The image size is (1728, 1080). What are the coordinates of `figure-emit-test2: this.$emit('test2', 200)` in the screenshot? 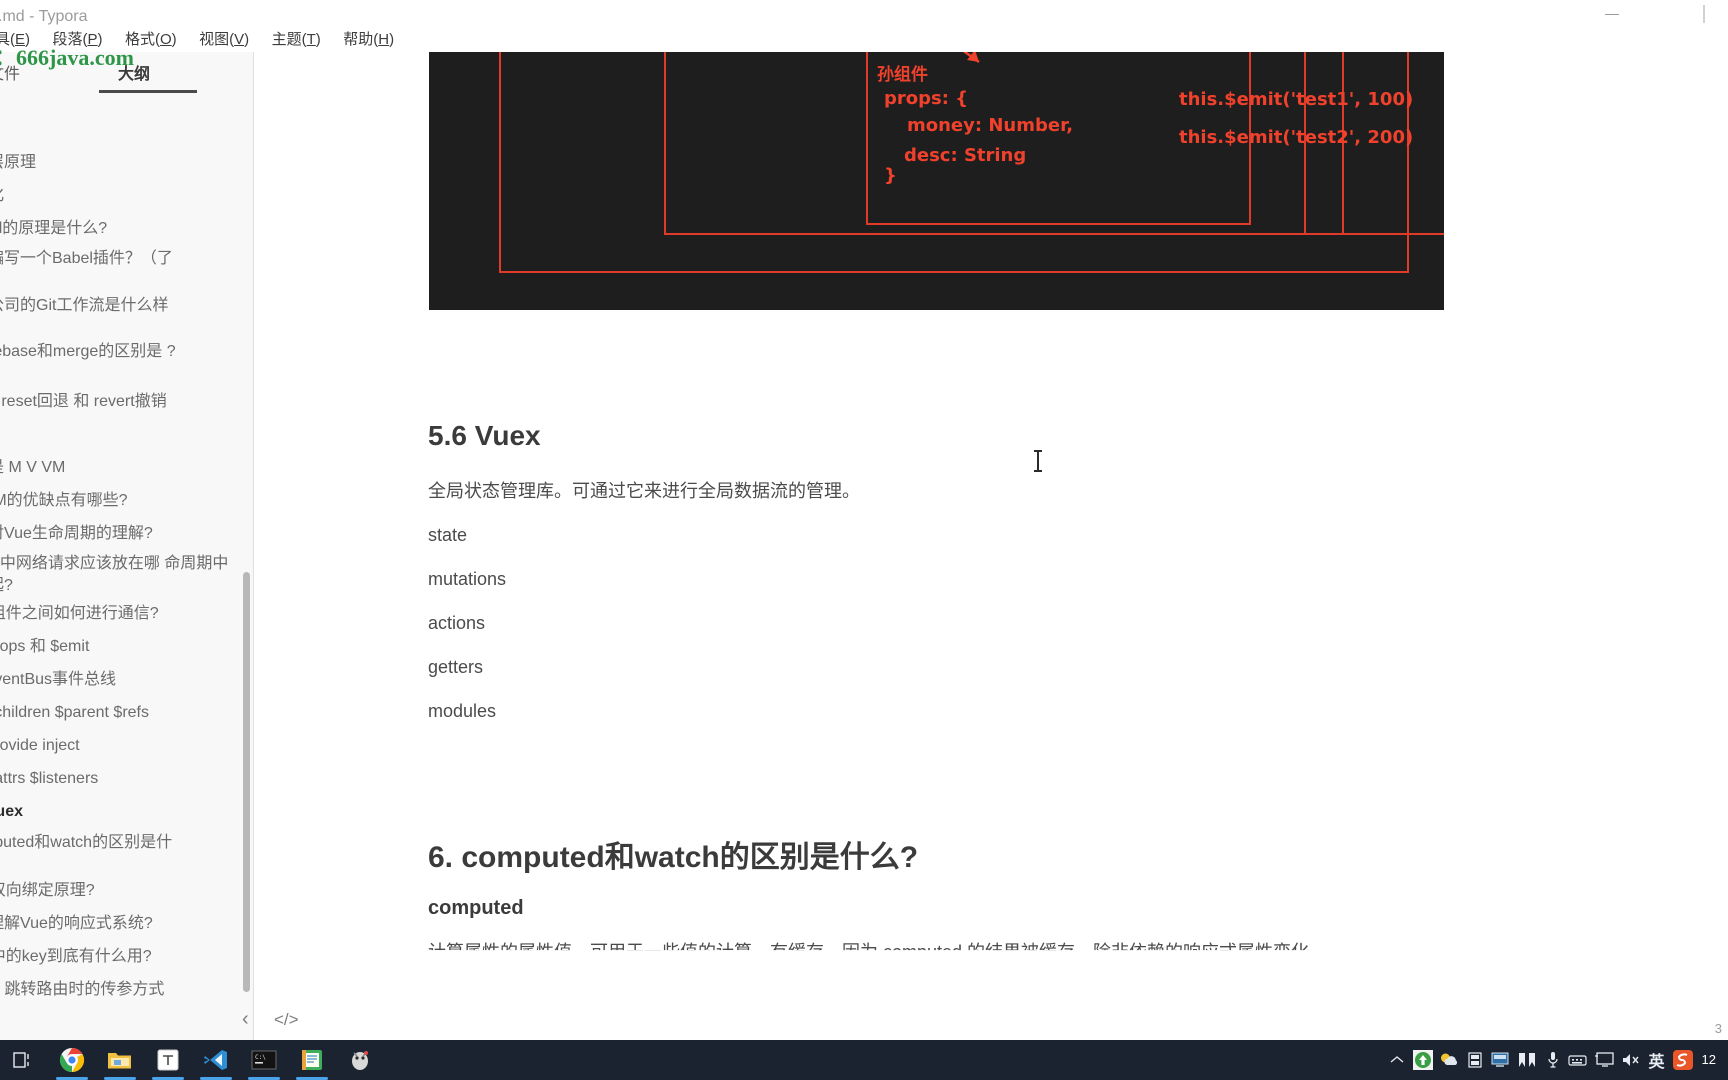 It's located at (1296, 137).